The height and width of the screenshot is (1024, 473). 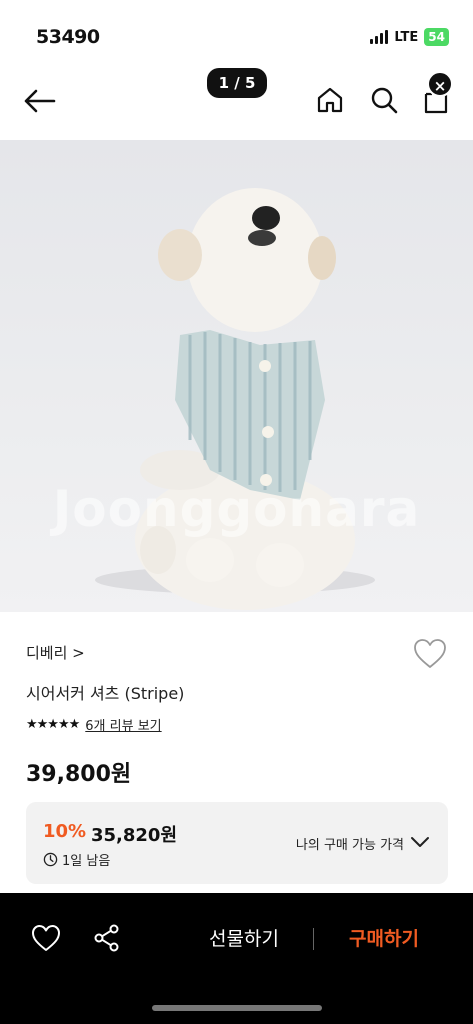 I want to click on share-icon, so click(x=106, y=938).